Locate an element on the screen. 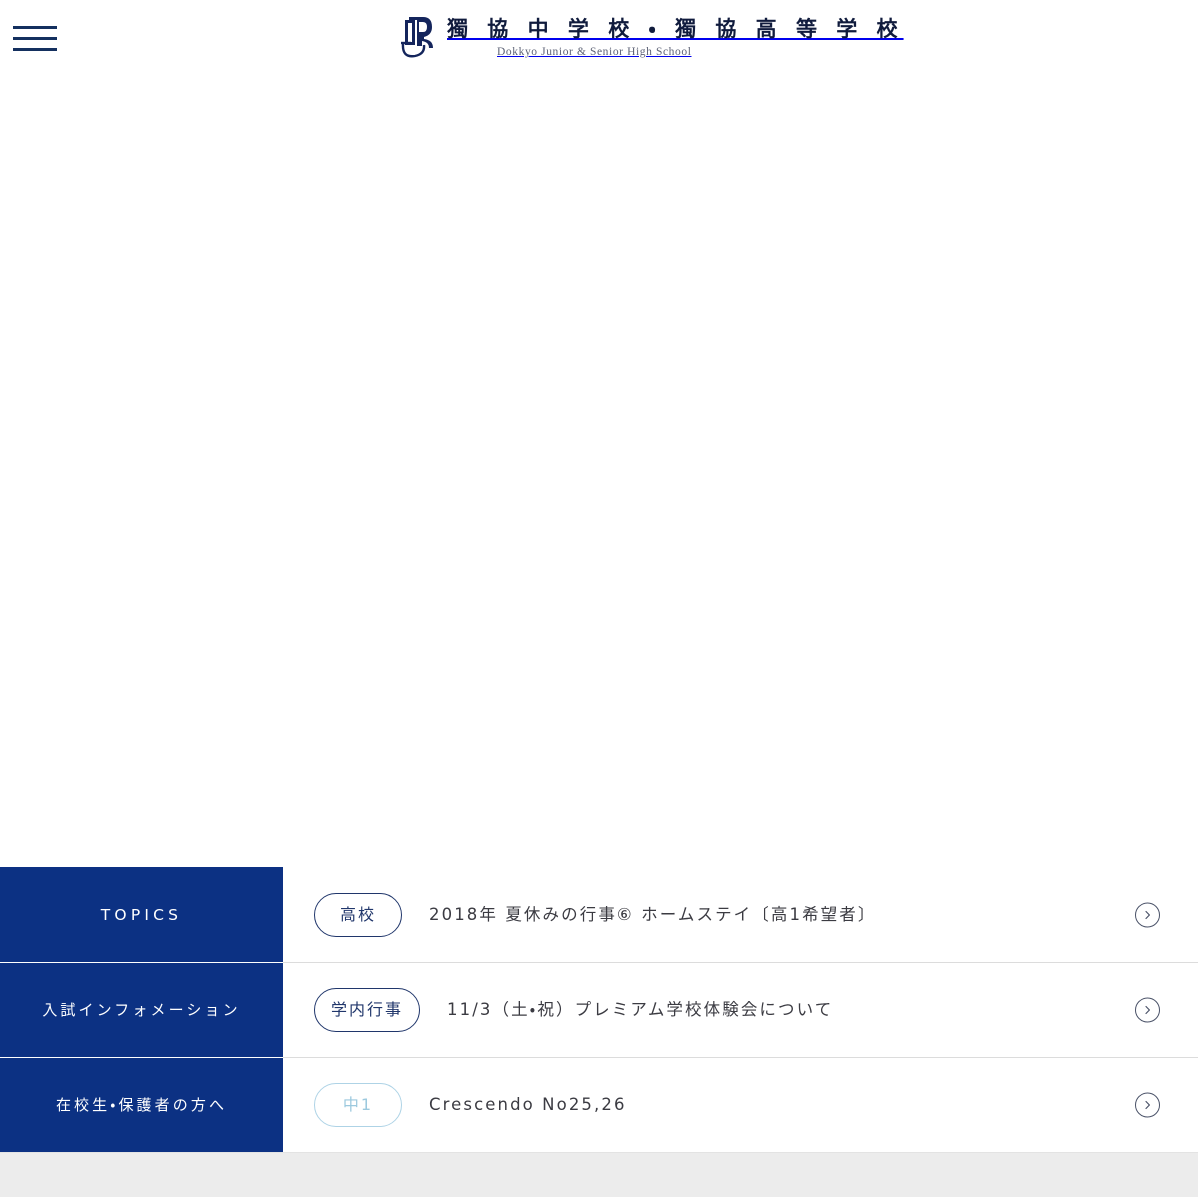  news-row: 入試インフォメーション 学内行事 11/3（土・祝）プレミアム学校体験会について is located at coordinates (599, 1009).